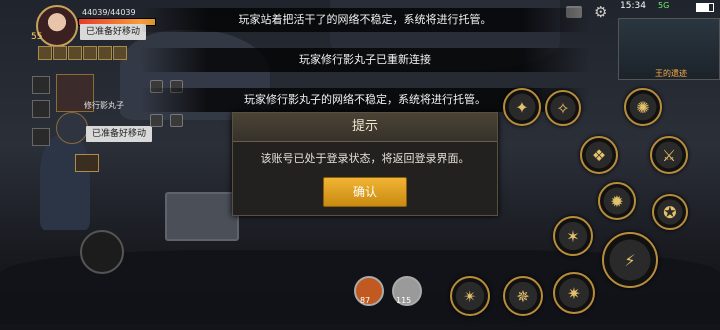 This screenshot has height=330, width=720. Describe the element at coordinates (41, 137) in the screenshot. I see `sword-icon` at that location.